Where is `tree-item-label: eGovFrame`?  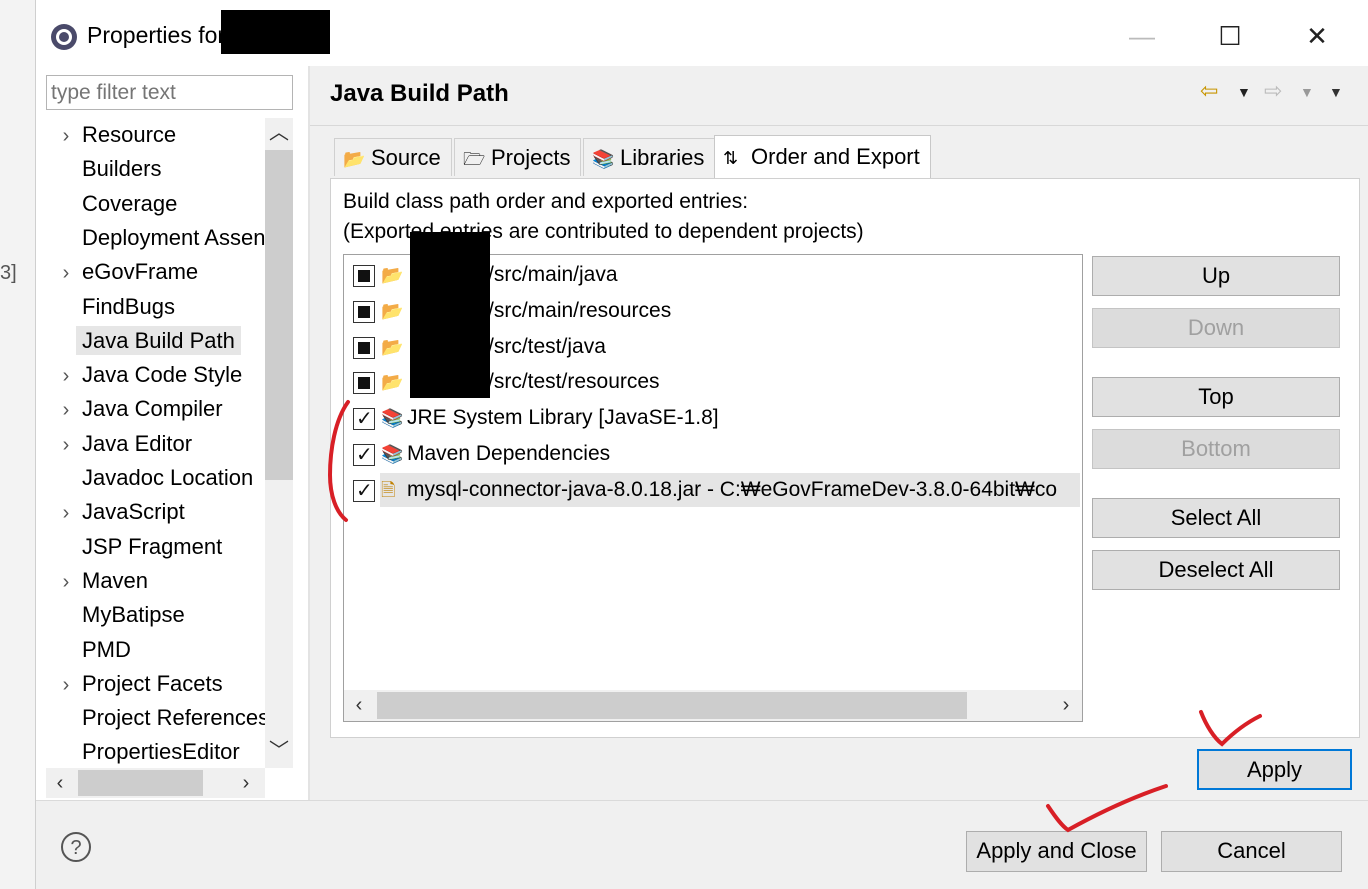
tree-item-label: eGovFrame is located at coordinates (140, 272).